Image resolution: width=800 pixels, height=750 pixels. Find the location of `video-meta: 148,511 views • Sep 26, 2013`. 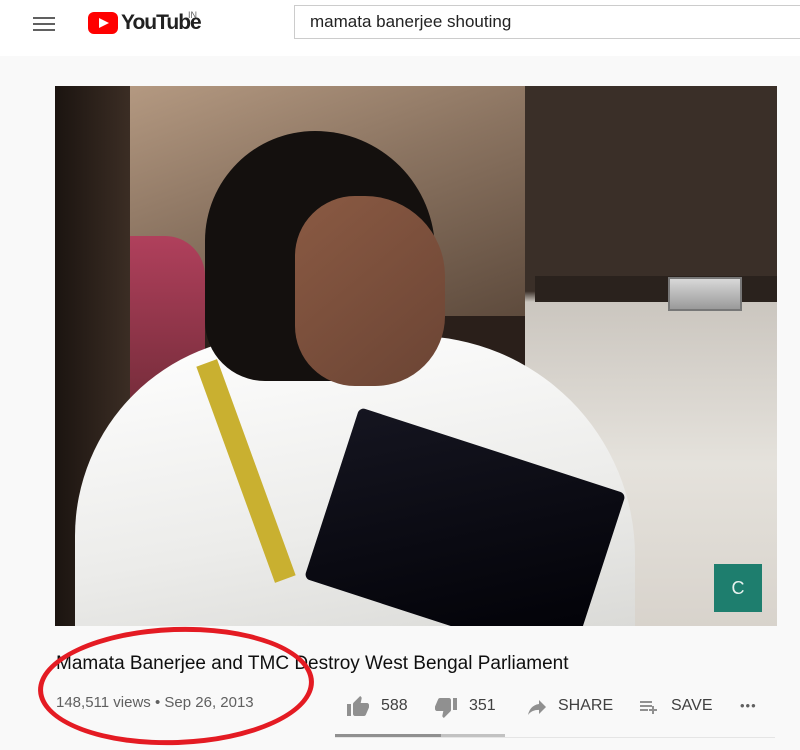

video-meta: 148,511 views • Sep 26, 2013 is located at coordinates (155, 702).